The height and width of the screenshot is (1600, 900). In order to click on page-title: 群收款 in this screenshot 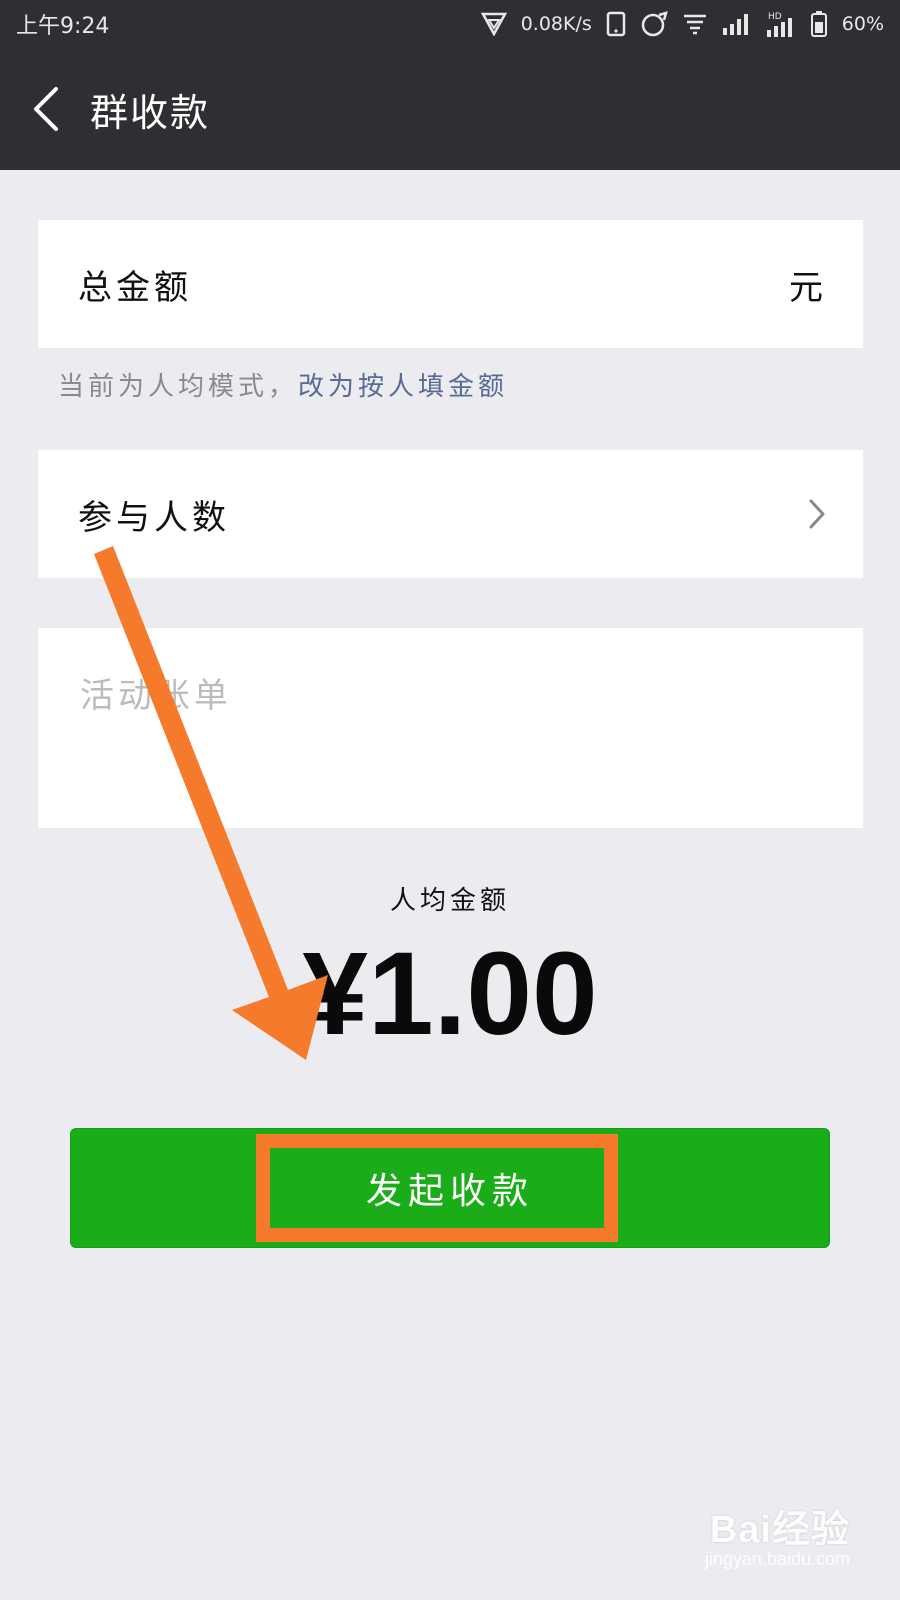, I will do `click(150, 112)`.